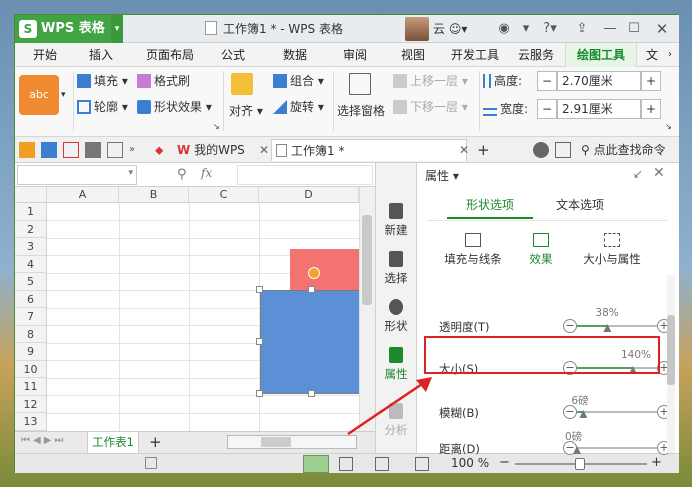  I want to click on macro-record-icon, so click(151, 463).